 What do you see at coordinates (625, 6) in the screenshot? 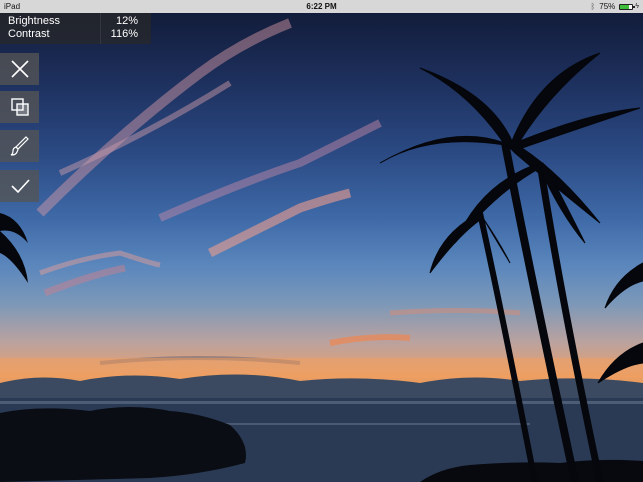
I see `battery-fill` at bounding box center [625, 6].